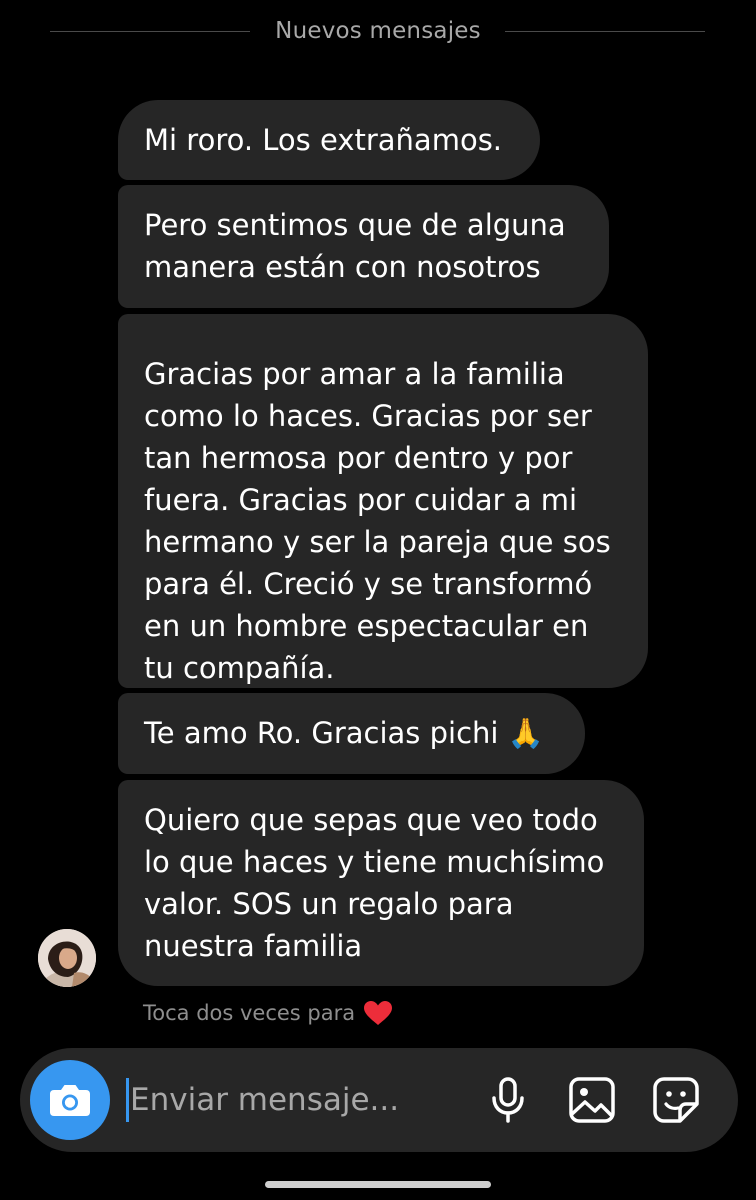 This screenshot has width=756, height=1200. I want to click on sender-avatar, so click(67, 958).